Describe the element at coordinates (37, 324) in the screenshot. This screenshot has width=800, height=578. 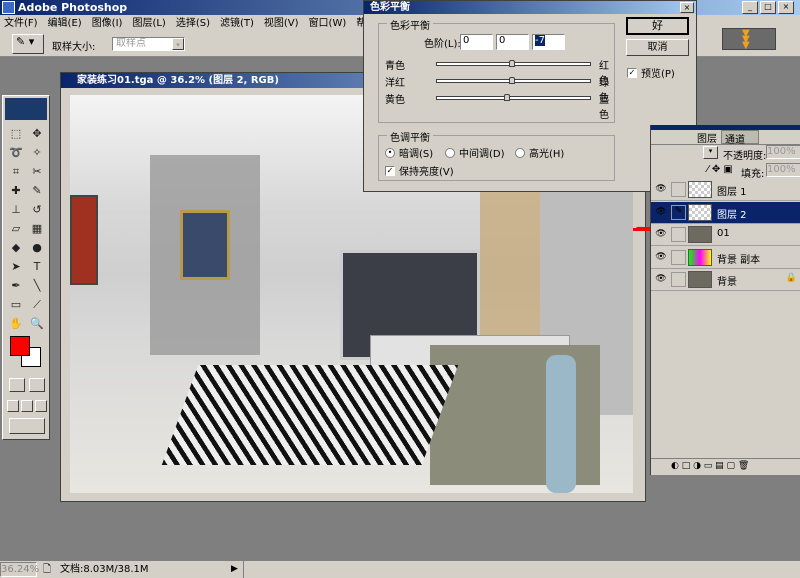
I see `zoom-tool: 🔍` at that location.